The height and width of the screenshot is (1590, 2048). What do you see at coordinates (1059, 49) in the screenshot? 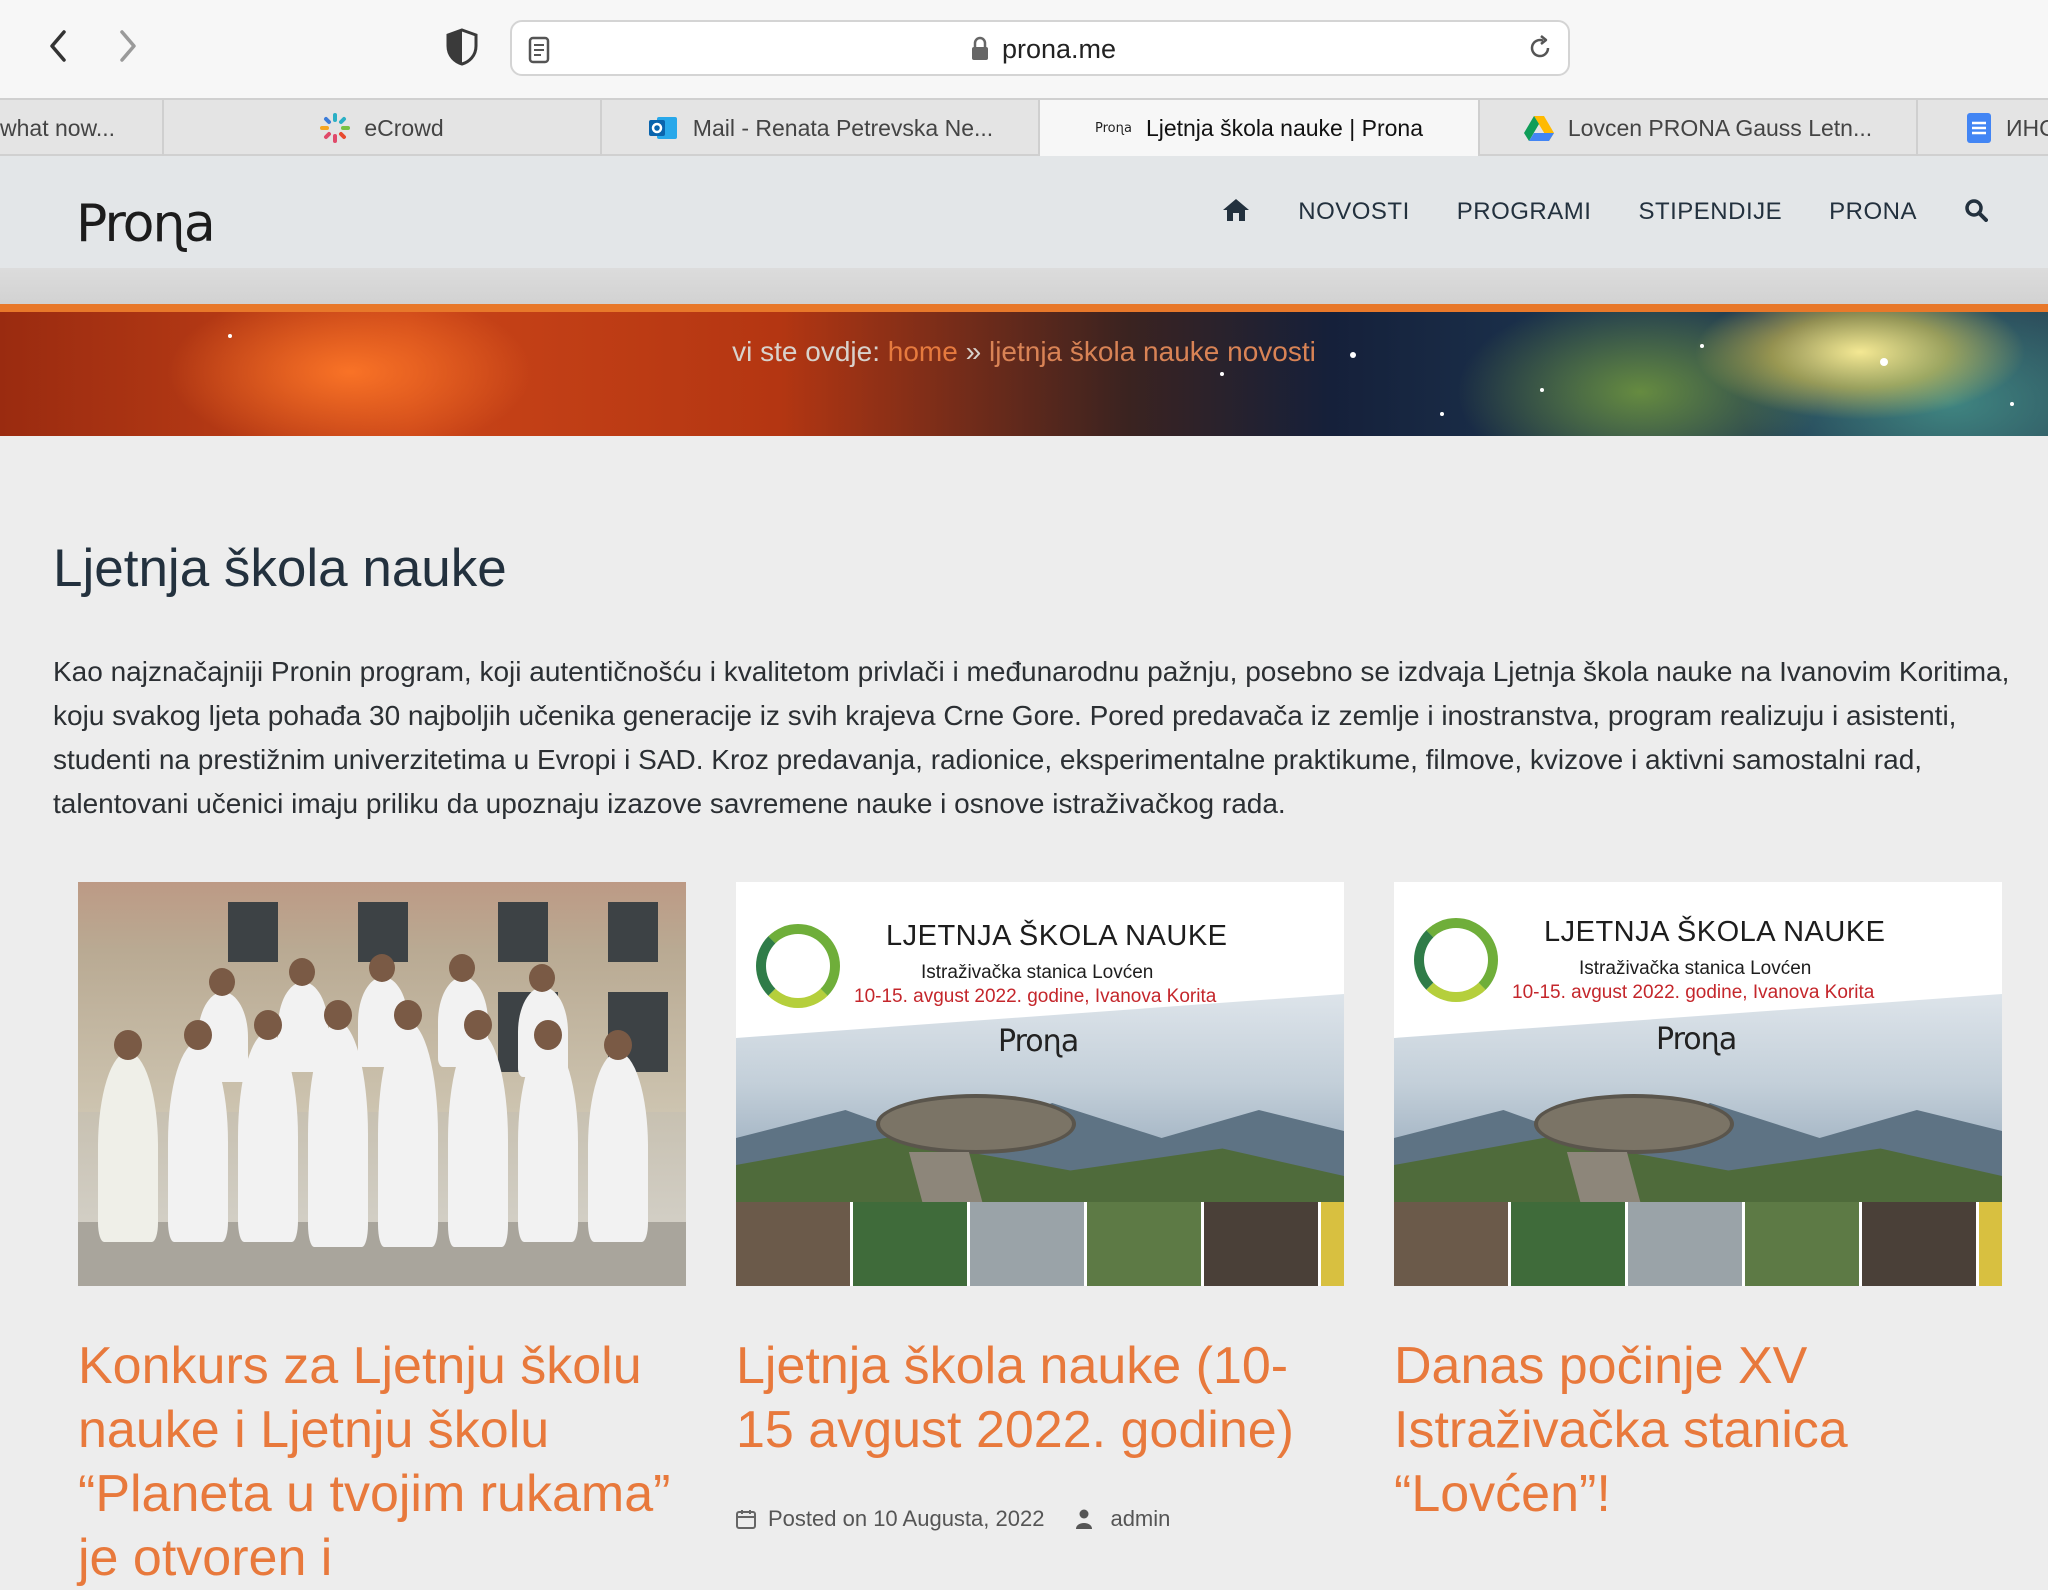
I see `url-text: prona.me` at bounding box center [1059, 49].